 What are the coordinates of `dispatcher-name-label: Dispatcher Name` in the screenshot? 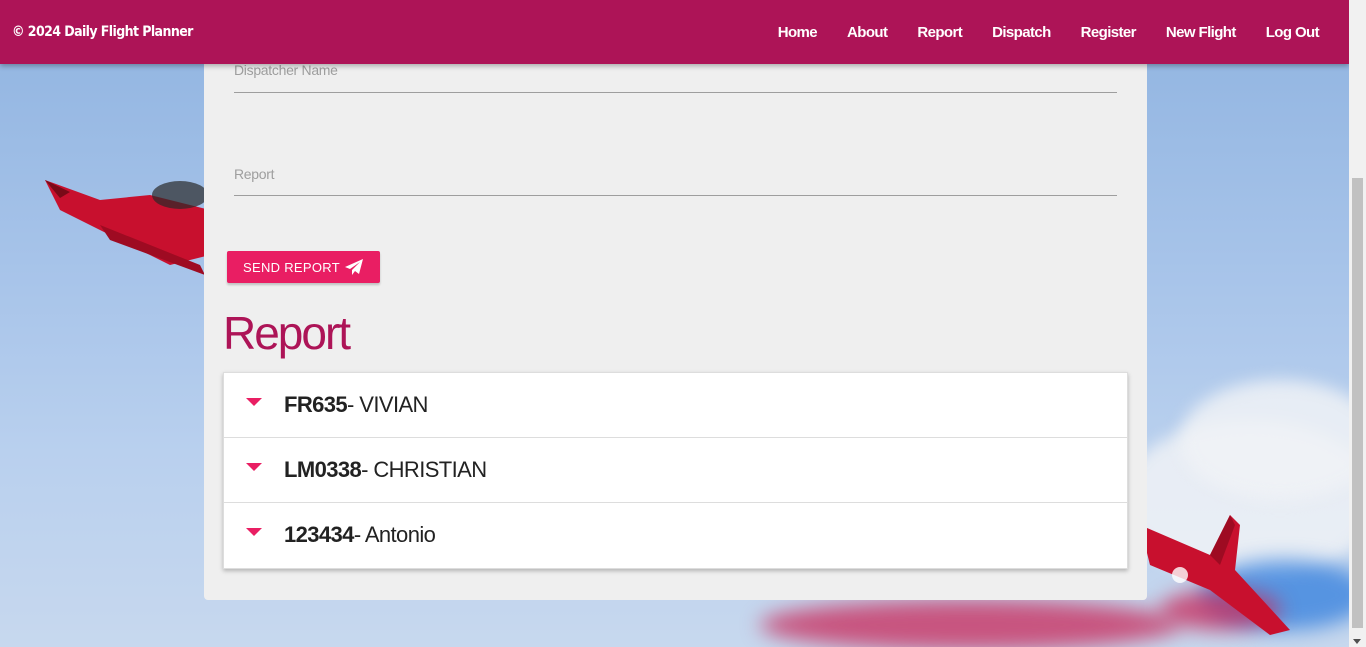 It's located at (286, 70).